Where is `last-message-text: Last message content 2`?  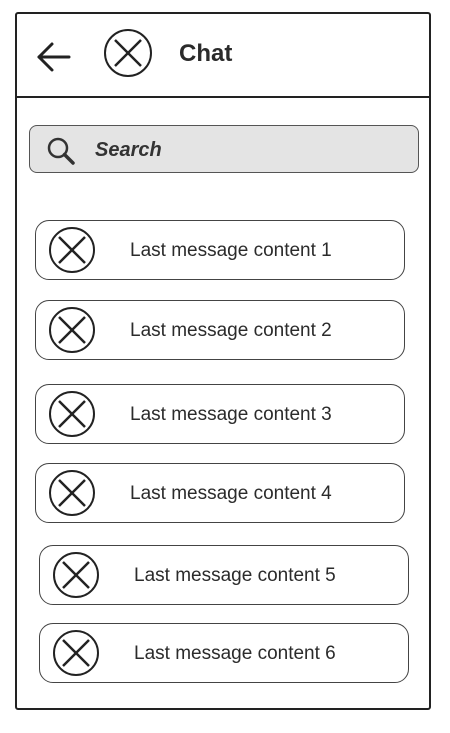 last-message-text: Last message content 2 is located at coordinates (231, 330).